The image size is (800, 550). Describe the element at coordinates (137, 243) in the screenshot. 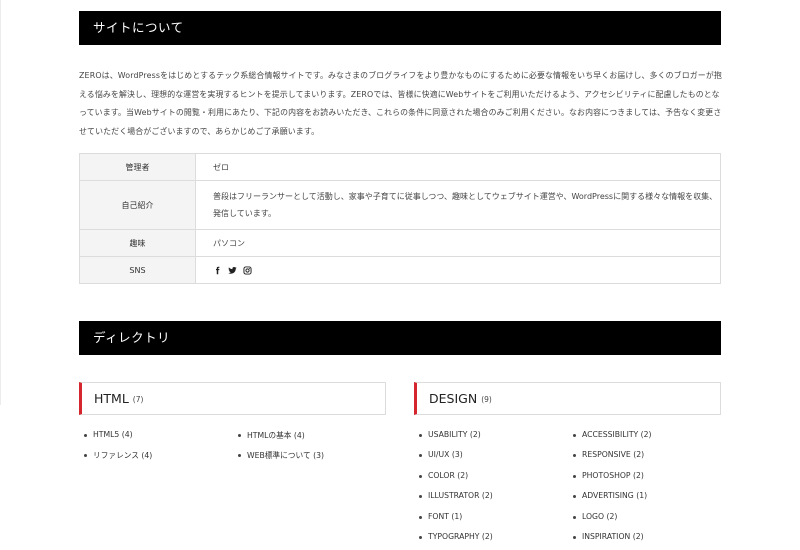

I see `profile-label: 趣味` at that location.